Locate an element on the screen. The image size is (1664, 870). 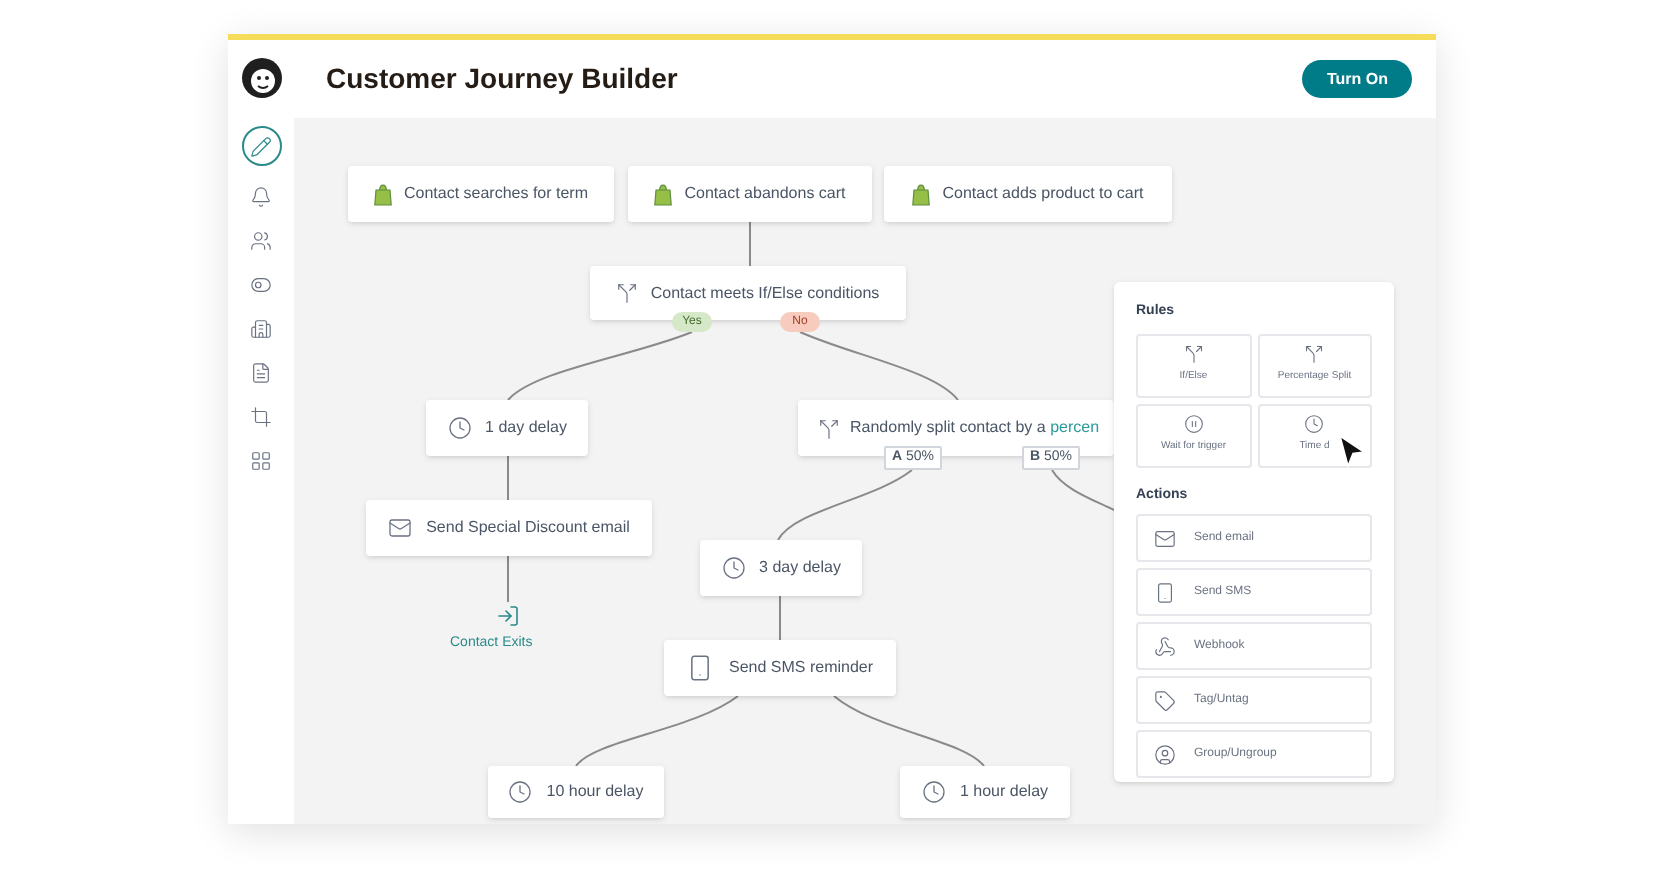
grid-icon is located at coordinates (261, 460).